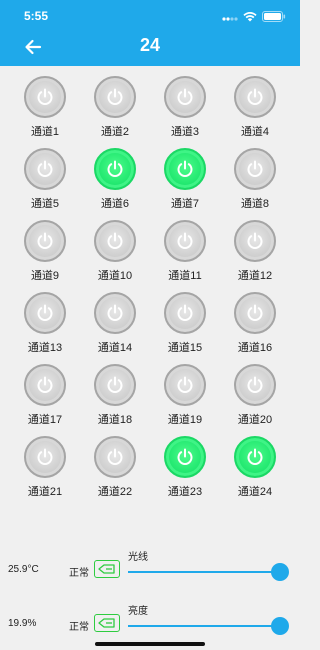 This screenshot has width=320, height=650. I want to click on channel-item: 通道11, so click(185, 246).